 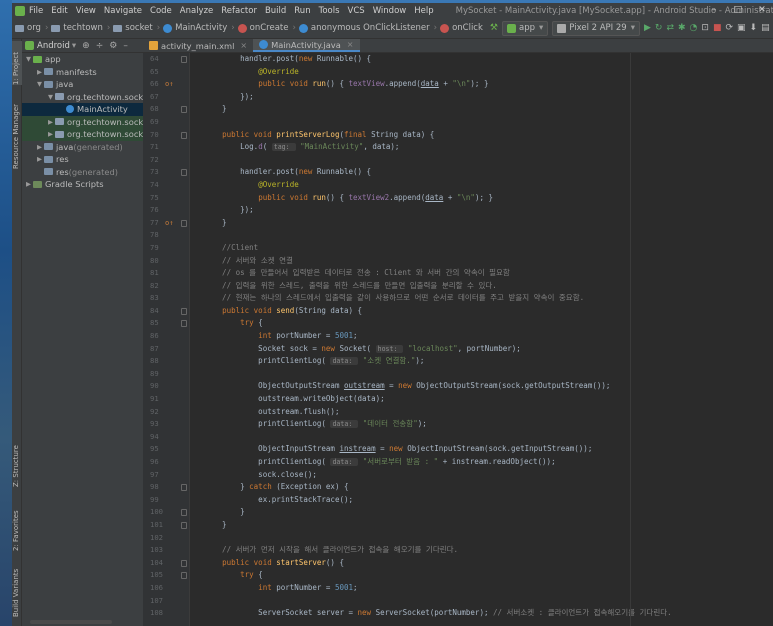 What do you see at coordinates (705, 28) in the screenshot?
I see `attach-debugger-icon: ⊡` at bounding box center [705, 28].